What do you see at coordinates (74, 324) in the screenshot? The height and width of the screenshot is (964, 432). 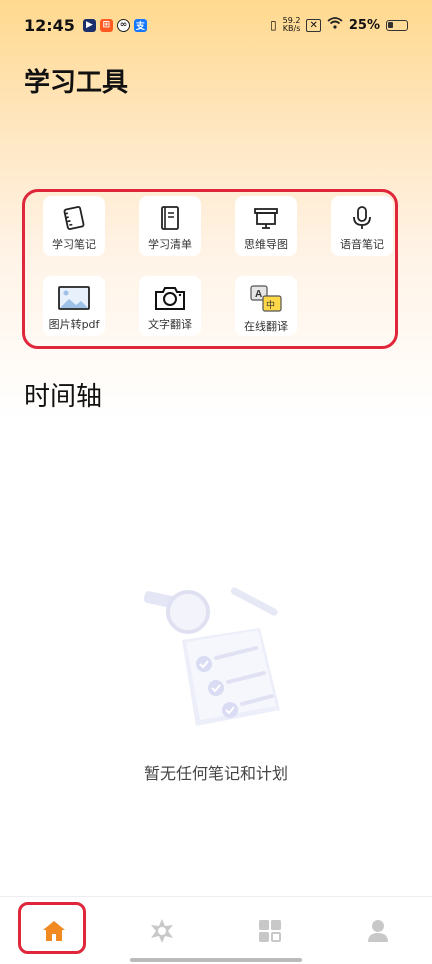 I see `tool-label: 图片转pdf` at bounding box center [74, 324].